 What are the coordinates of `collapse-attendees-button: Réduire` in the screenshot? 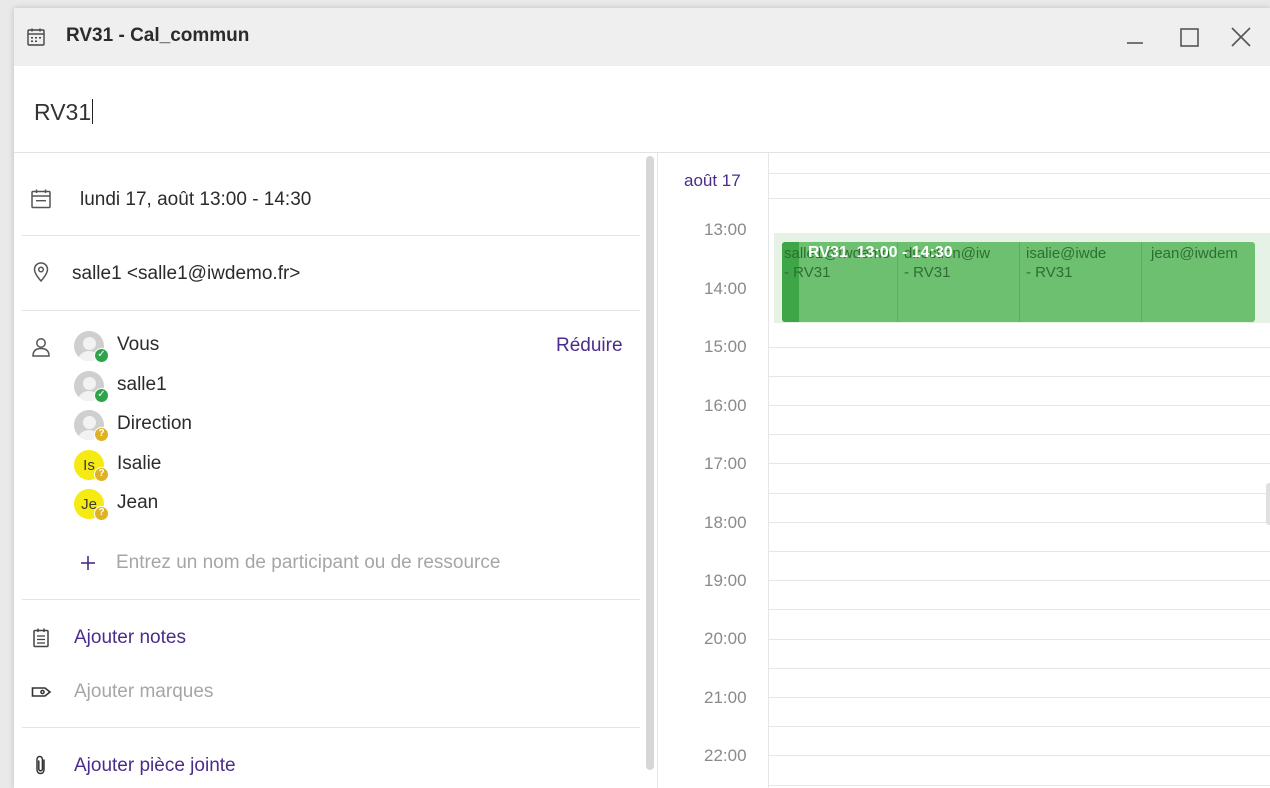 It's located at (589, 346).